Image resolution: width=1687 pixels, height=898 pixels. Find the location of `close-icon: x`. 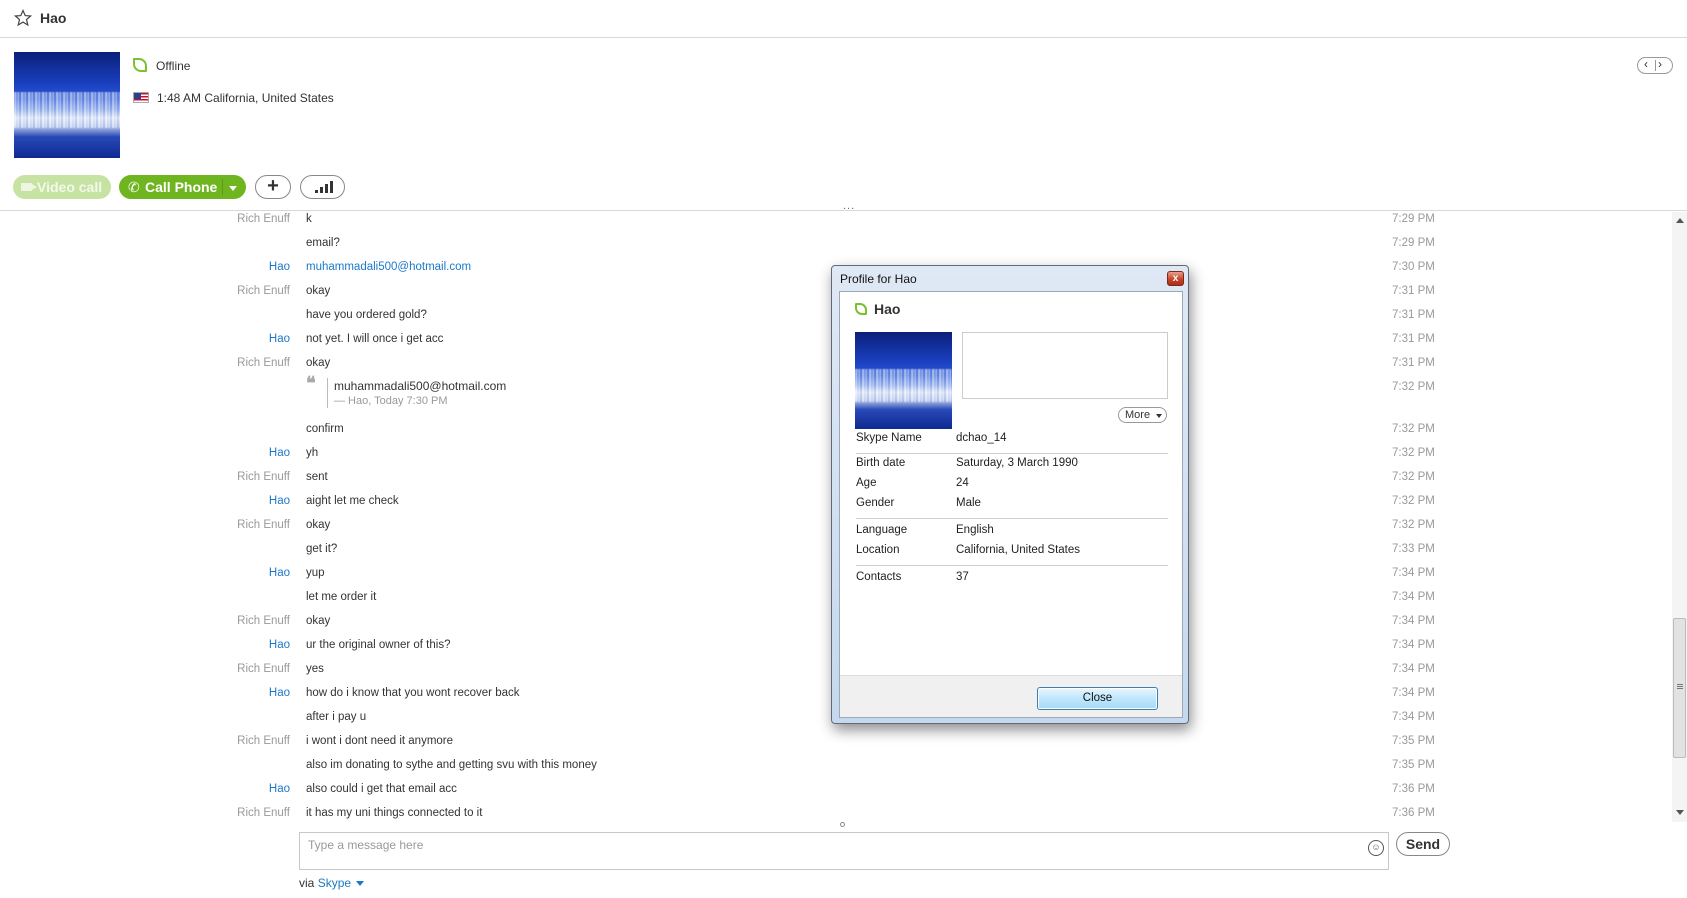

close-icon: x is located at coordinates (1175, 278).